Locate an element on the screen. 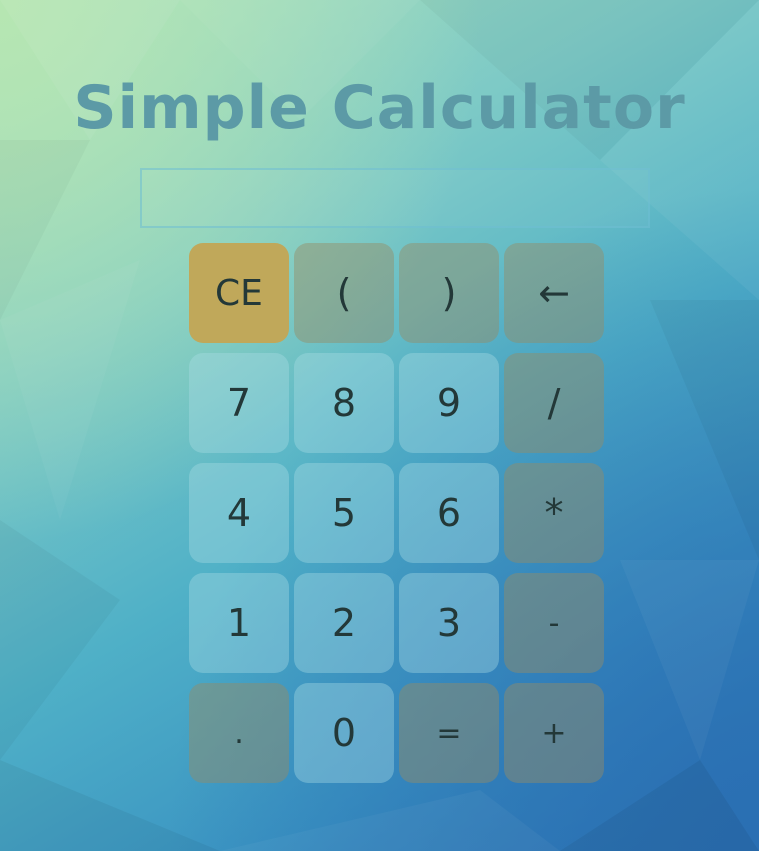  decimal-point-button: . is located at coordinates (239, 733).